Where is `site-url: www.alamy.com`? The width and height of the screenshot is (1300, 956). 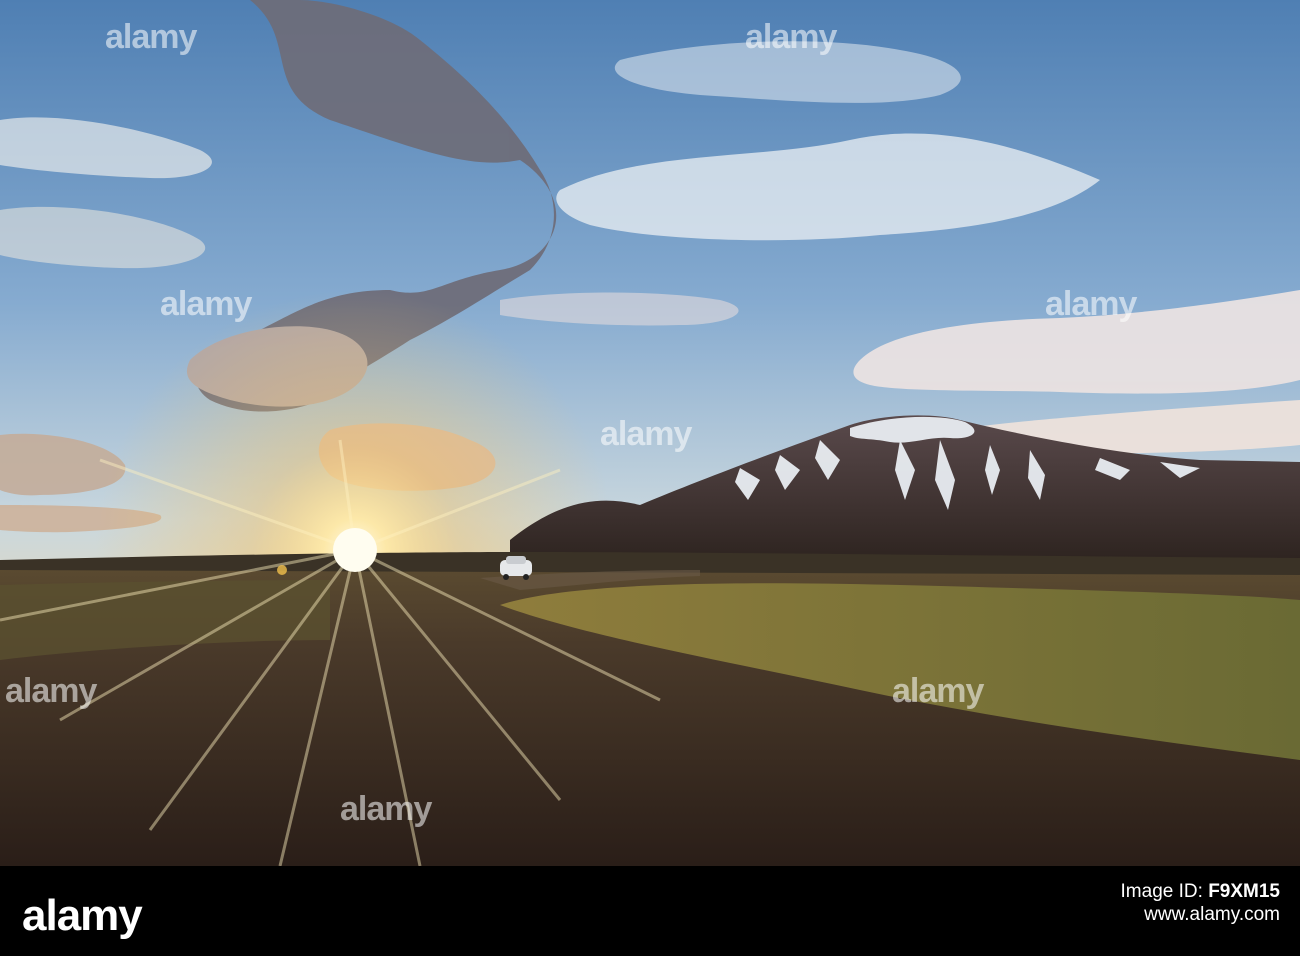 site-url: www.alamy.com is located at coordinates (1212, 914).